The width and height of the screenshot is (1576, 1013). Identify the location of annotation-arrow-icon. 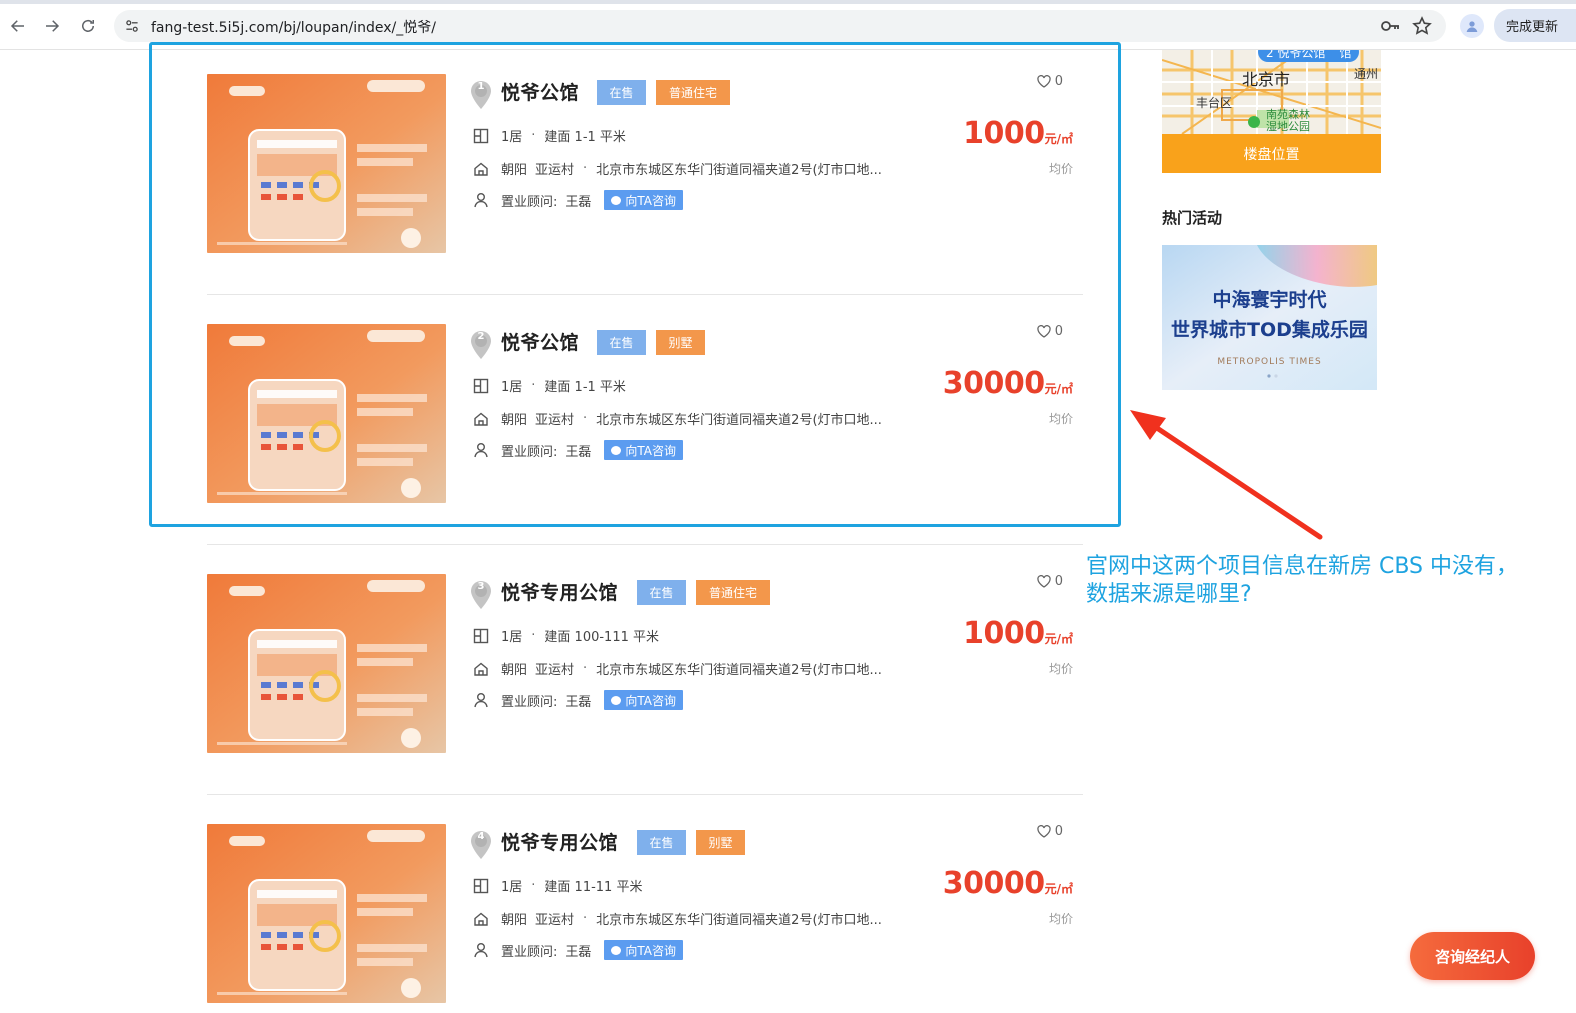
(1226, 475).